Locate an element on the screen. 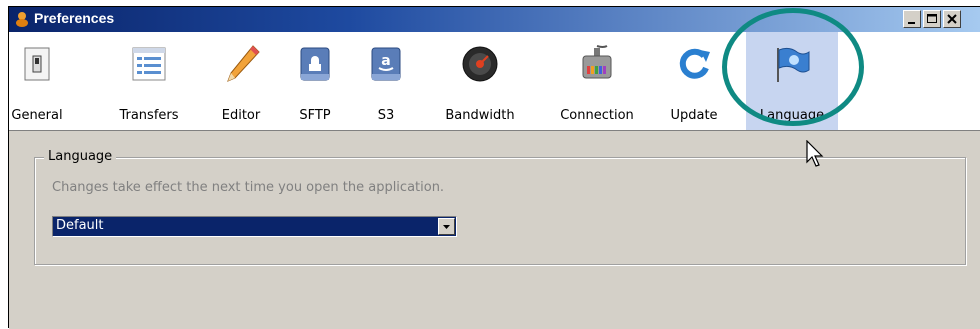  tab-editor: Editor is located at coordinates (241, 81).